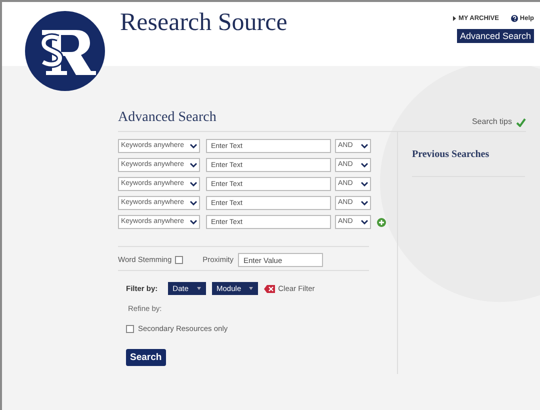 This screenshot has height=410, width=540. Describe the element at coordinates (514, 18) in the screenshot. I see `help-icon` at that location.